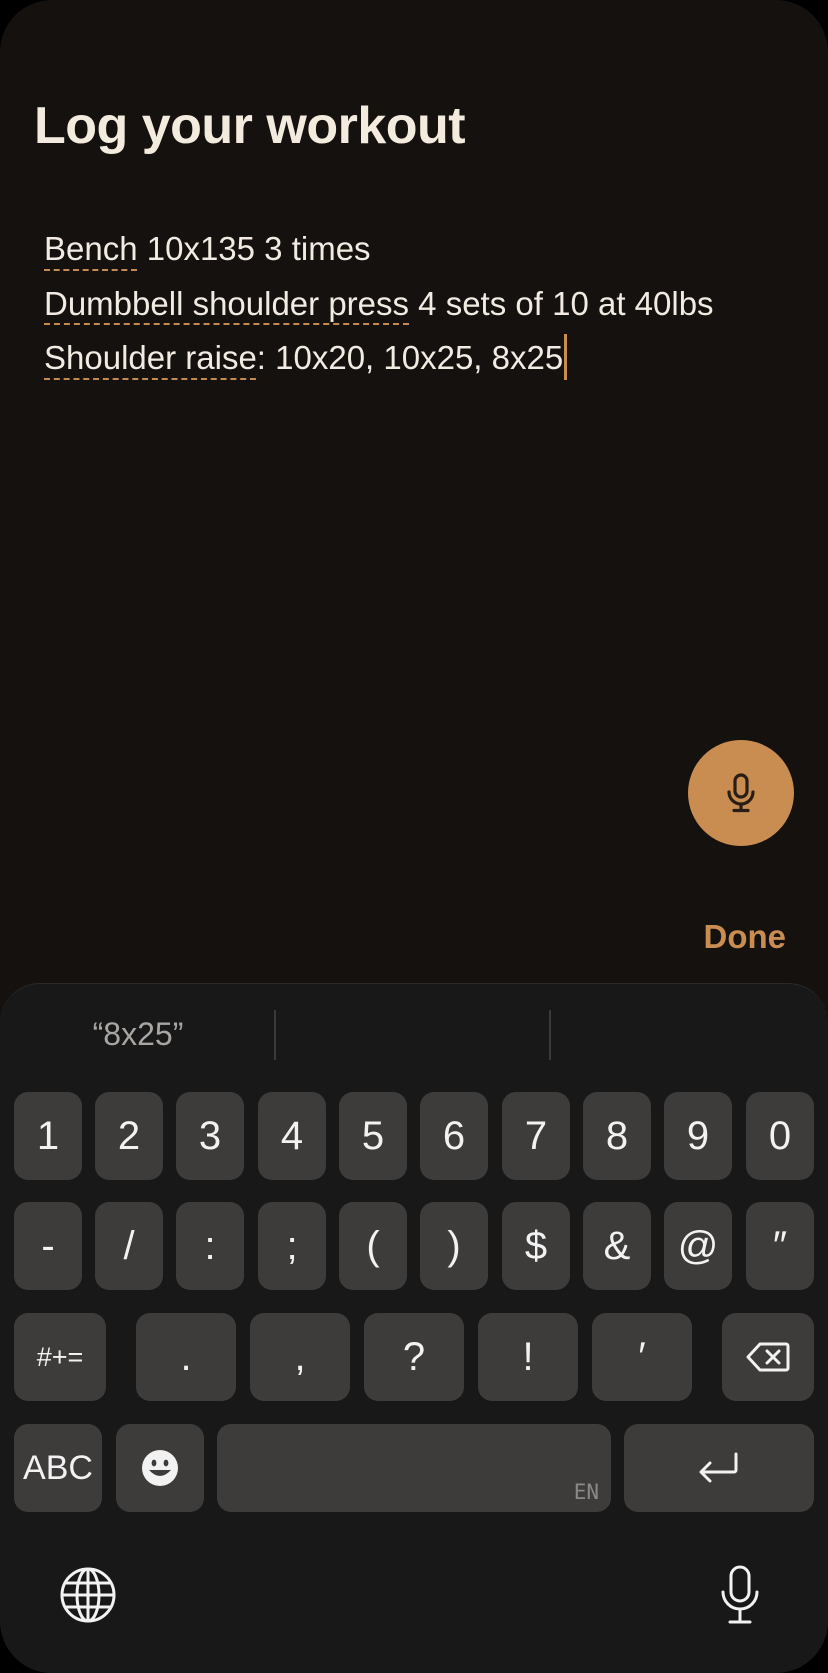 The image size is (828, 1673). I want to click on suggestion-bar: “8x25”, so click(414, 1034).